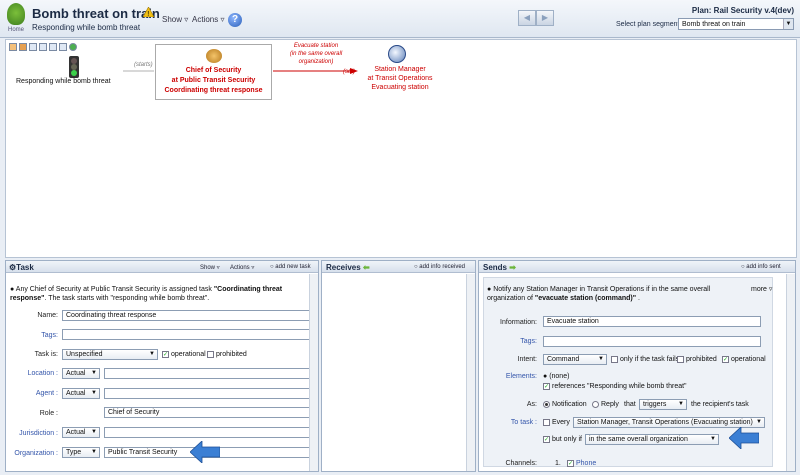  Describe the element at coordinates (46, 354) in the screenshot. I see `task-is-label: Task is:` at that location.